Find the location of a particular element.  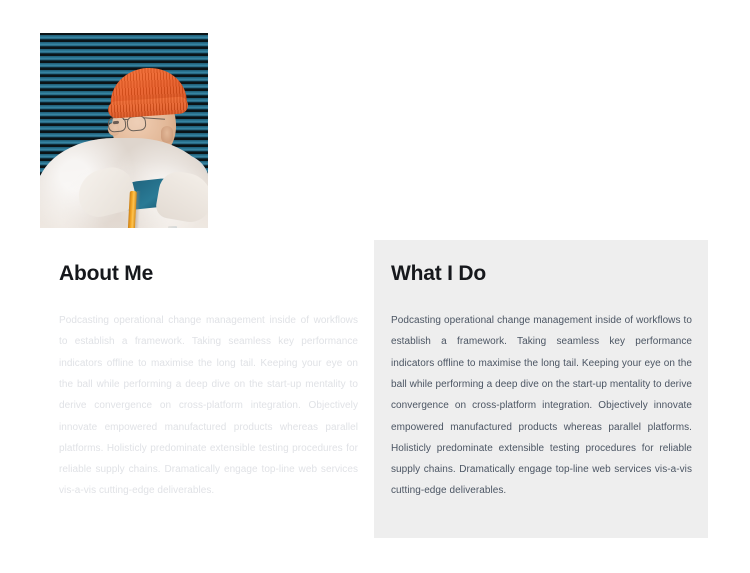

profile-photo is located at coordinates (124, 130).